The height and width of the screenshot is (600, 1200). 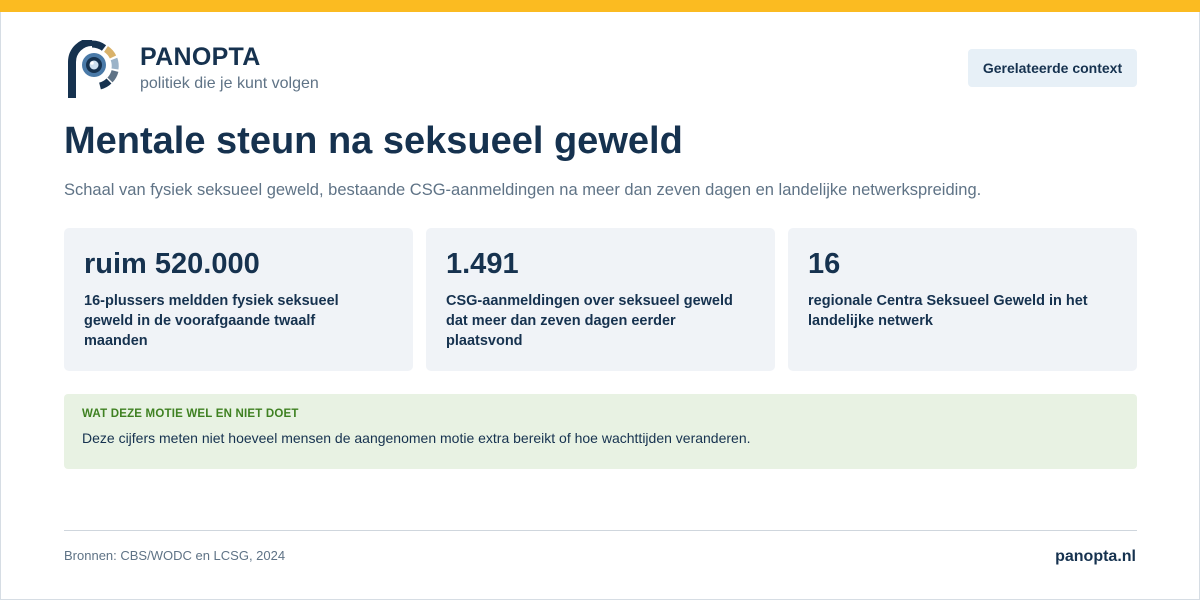 What do you see at coordinates (229, 83) in the screenshot?
I see `brand-tagline: politiek die je kunt volgen` at bounding box center [229, 83].